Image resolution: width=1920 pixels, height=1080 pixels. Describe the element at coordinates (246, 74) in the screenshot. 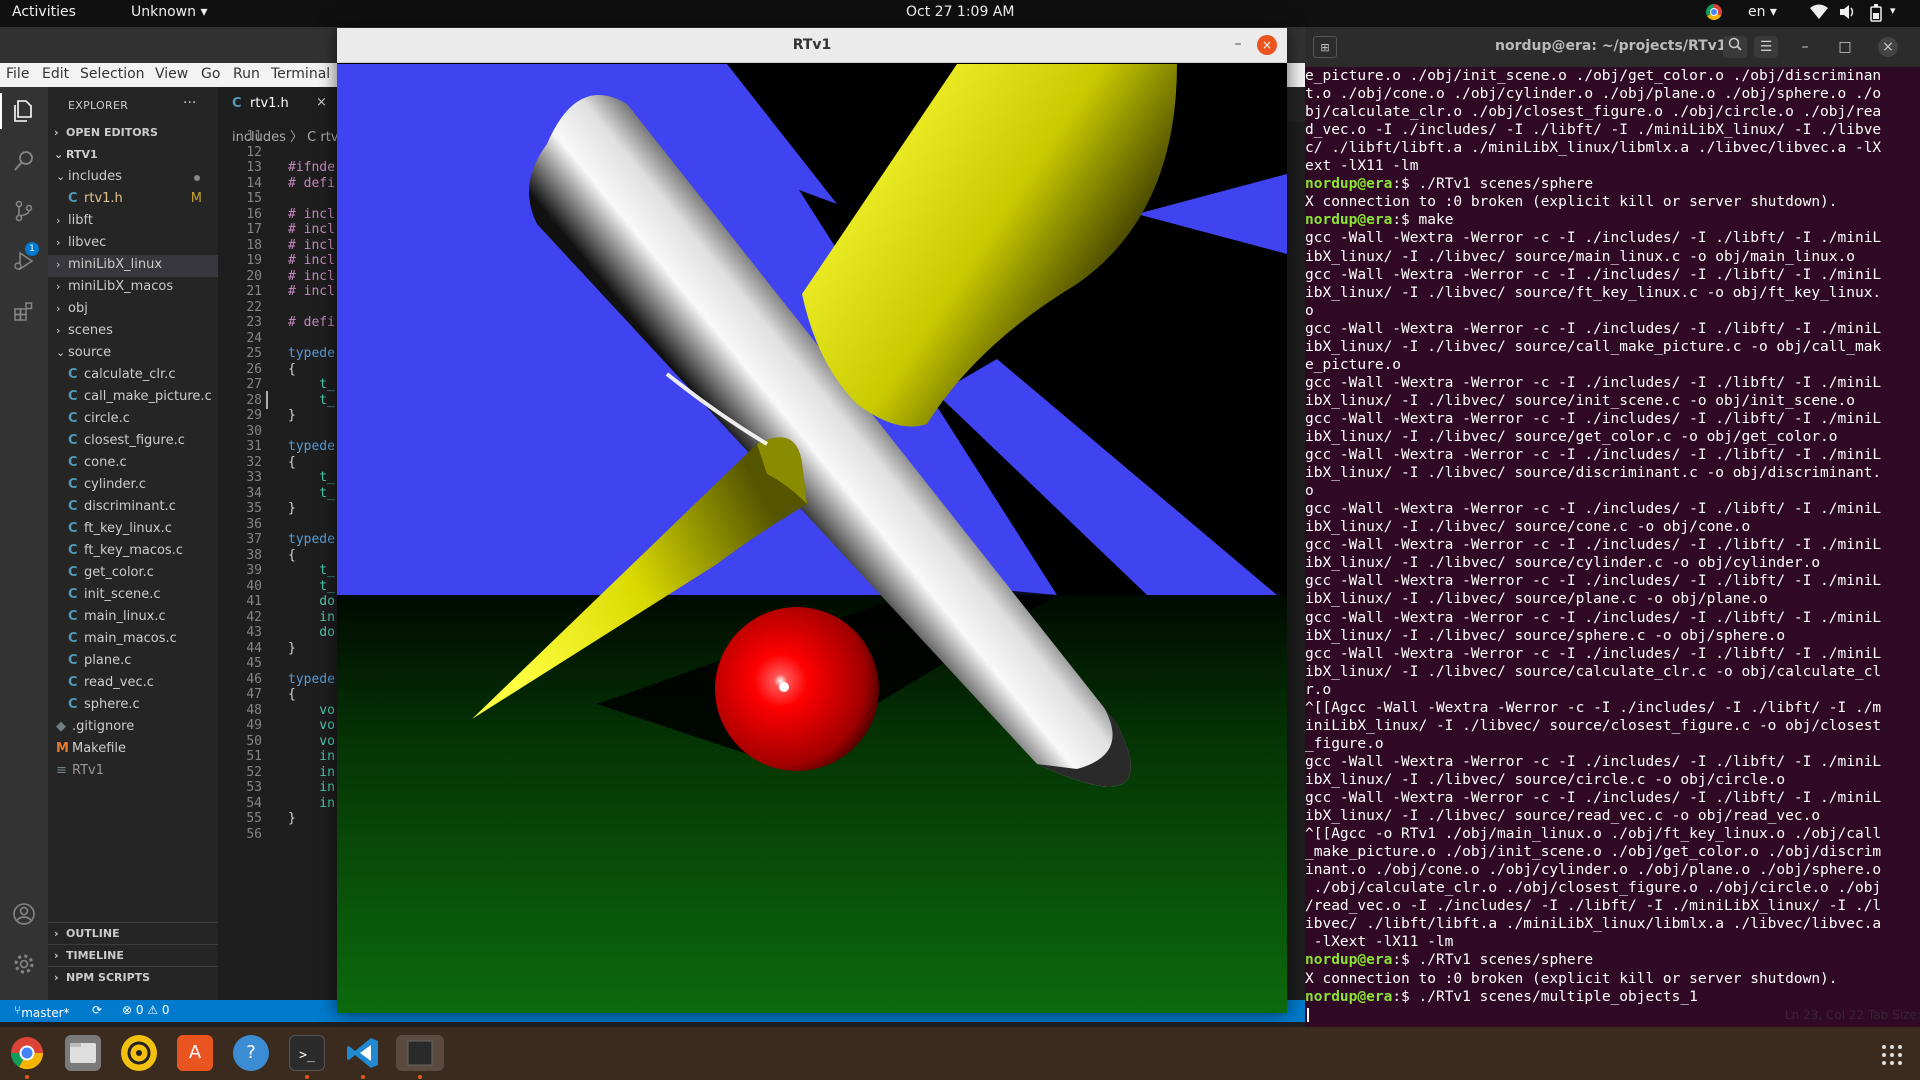

I see `menu-run: Run` at that location.